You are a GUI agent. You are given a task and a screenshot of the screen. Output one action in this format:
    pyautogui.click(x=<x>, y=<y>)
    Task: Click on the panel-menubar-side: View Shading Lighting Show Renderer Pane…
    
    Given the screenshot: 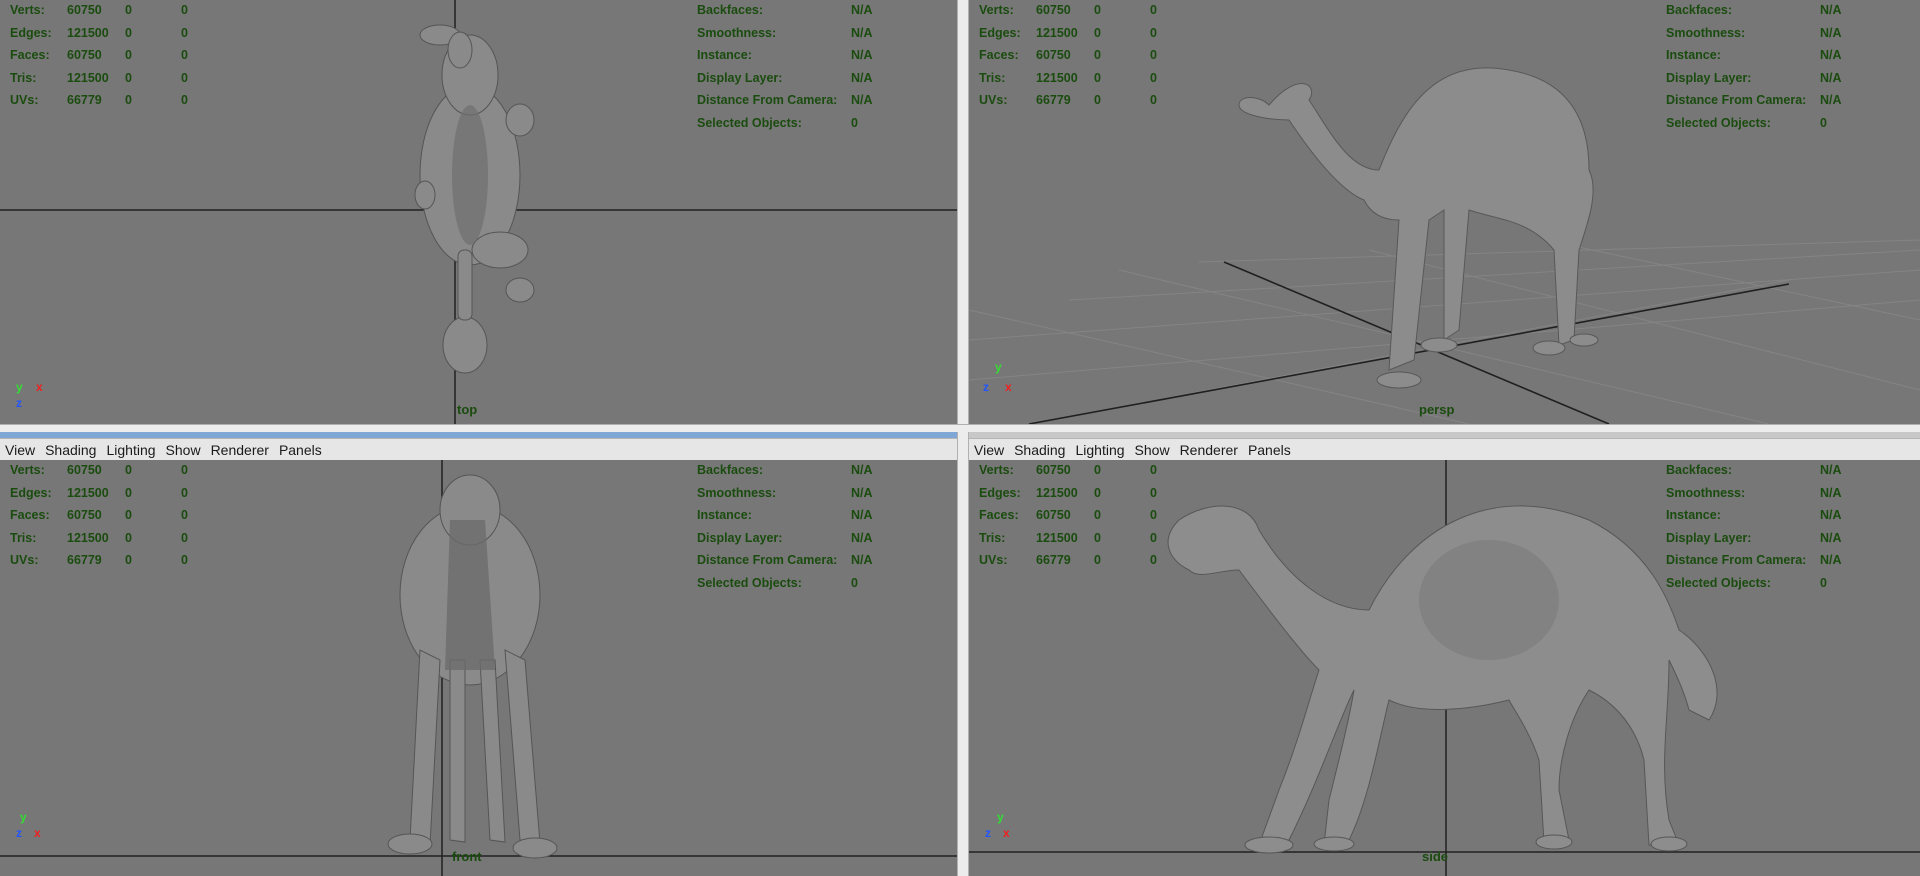 What is the action you would take?
    pyautogui.click(x=1444, y=450)
    